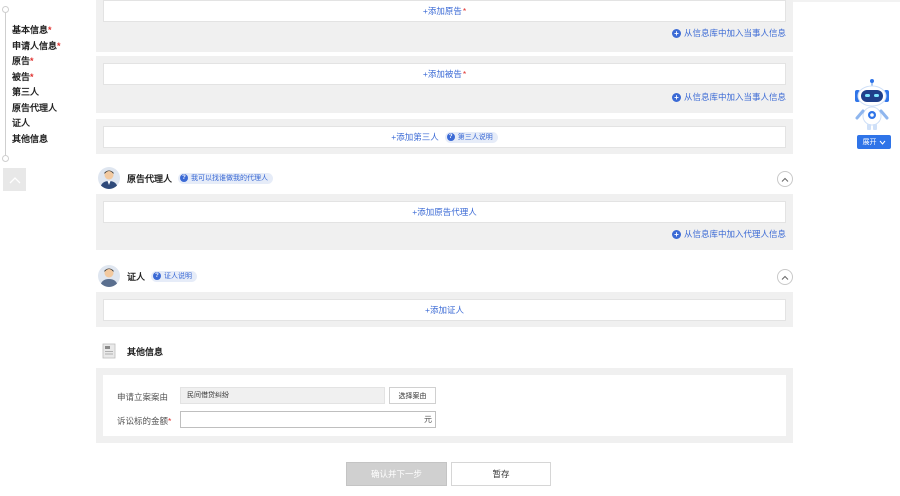 The width and height of the screenshot is (900, 496). I want to click on document-icon, so click(109, 351).